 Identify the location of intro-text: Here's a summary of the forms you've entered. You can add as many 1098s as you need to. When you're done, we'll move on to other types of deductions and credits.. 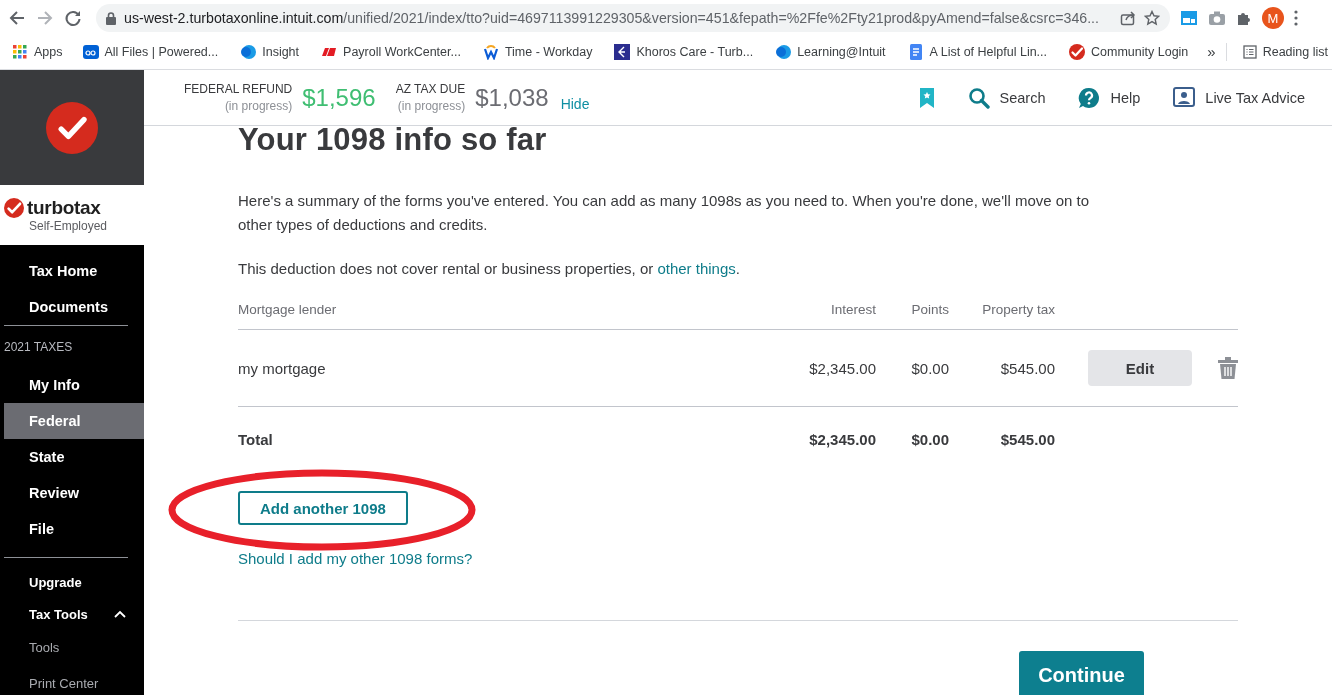
(664, 213).